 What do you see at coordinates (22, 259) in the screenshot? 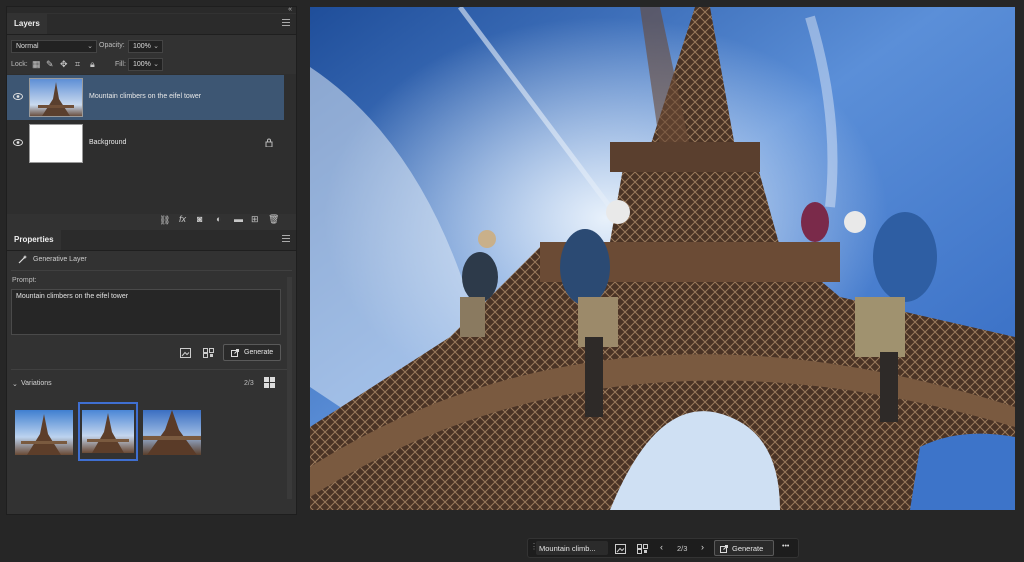
I see `generative-layer-icon` at bounding box center [22, 259].